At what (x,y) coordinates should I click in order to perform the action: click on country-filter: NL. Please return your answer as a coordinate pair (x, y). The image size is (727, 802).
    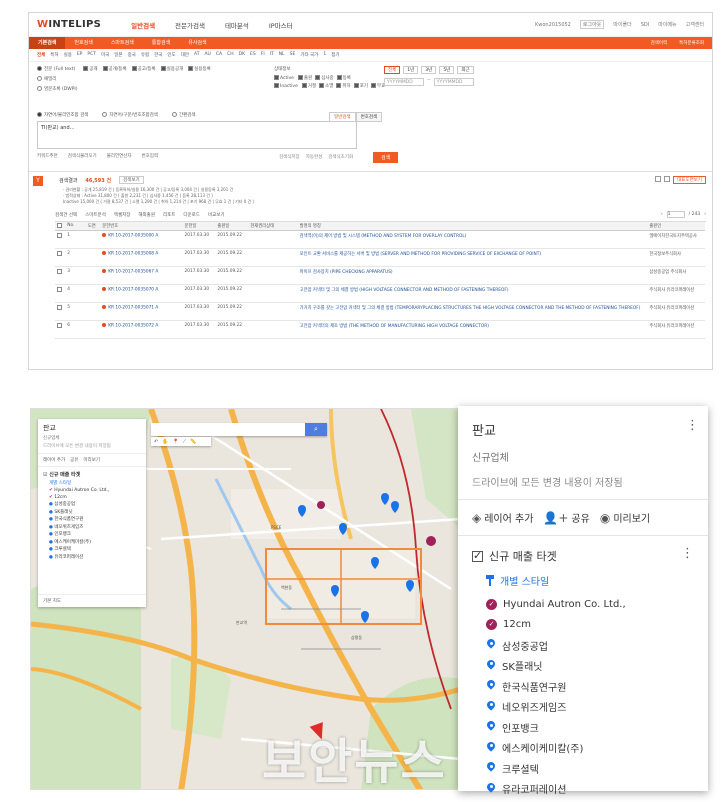
    Looking at the image, I should click on (282, 55).